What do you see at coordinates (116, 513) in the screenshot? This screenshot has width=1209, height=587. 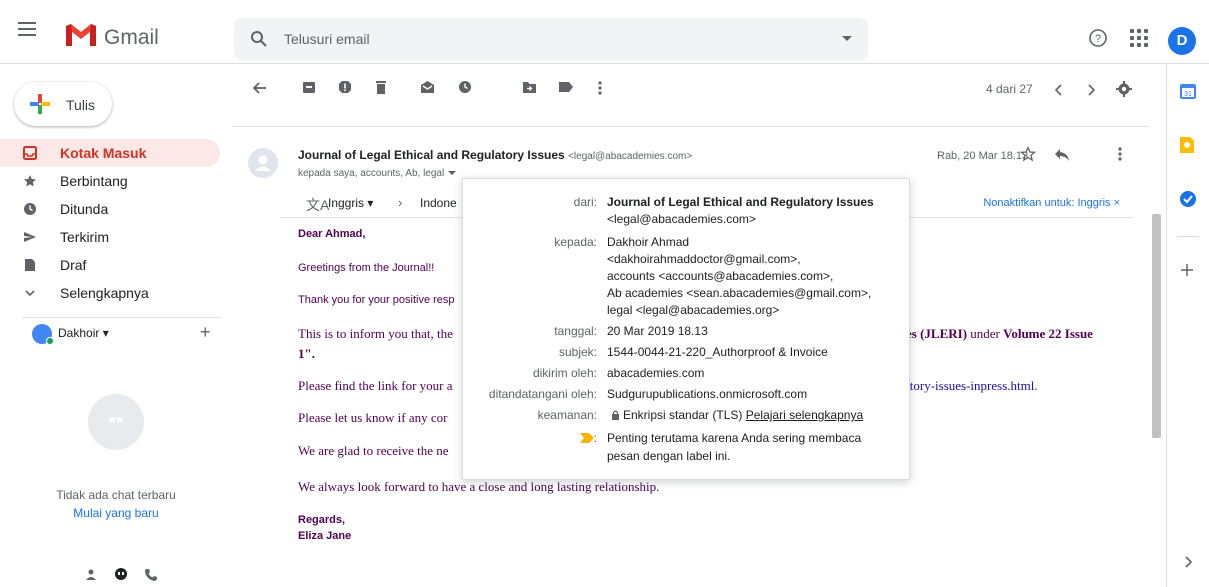 I see `start-chat-link: Mulai yang baru` at bounding box center [116, 513].